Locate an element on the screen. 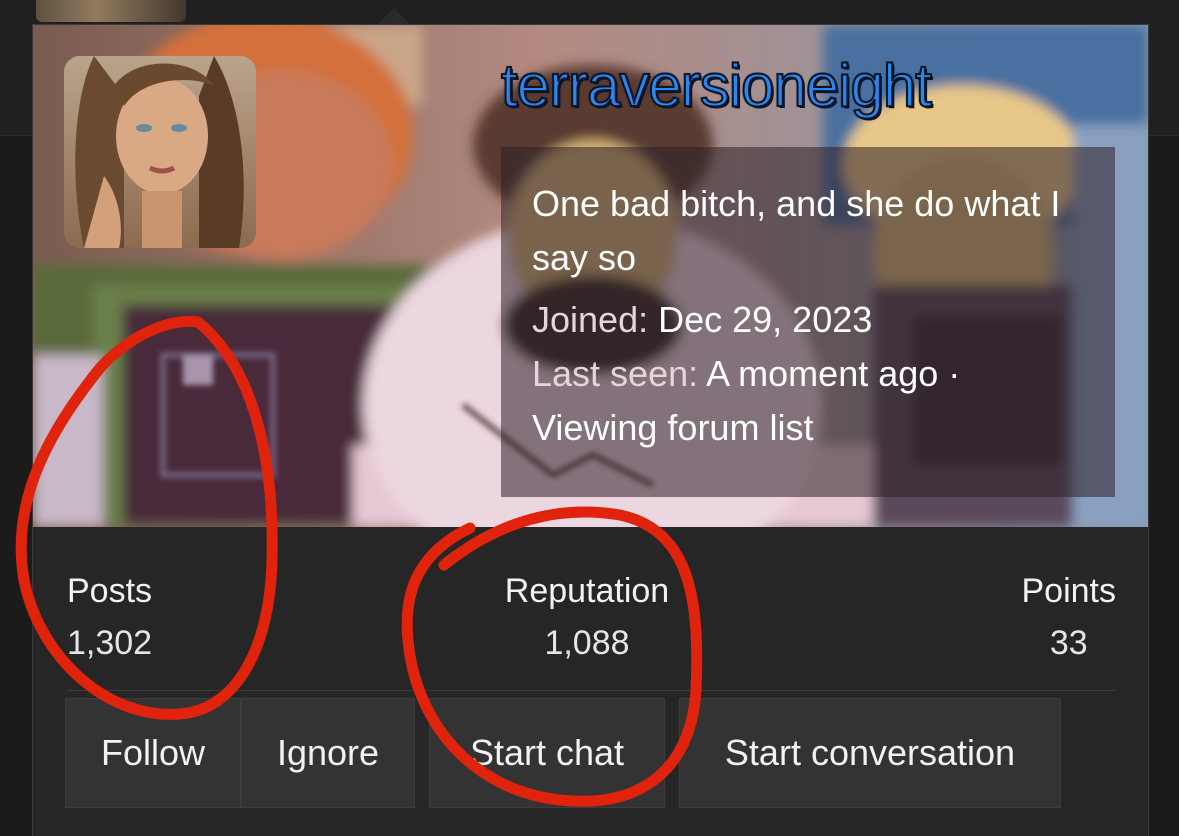  points-count: 33 is located at coordinates (1068, 643).